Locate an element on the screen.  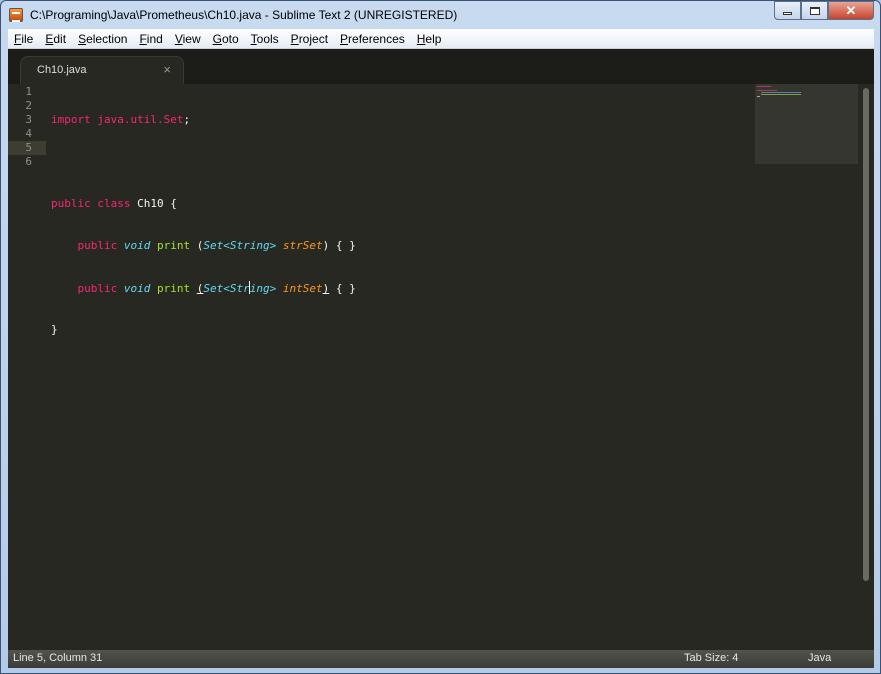
menu-goto: Goto is located at coordinates (226, 39).